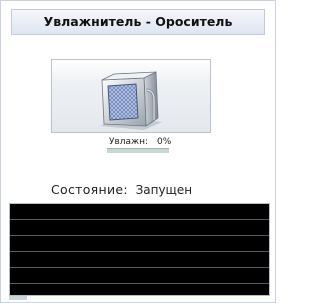 The height and width of the screenshot is (303, 320). Describe the element at coordinates (138, 22) in the screenshot. I see `window-title: Увлажнитель - Ороситель` at that location.